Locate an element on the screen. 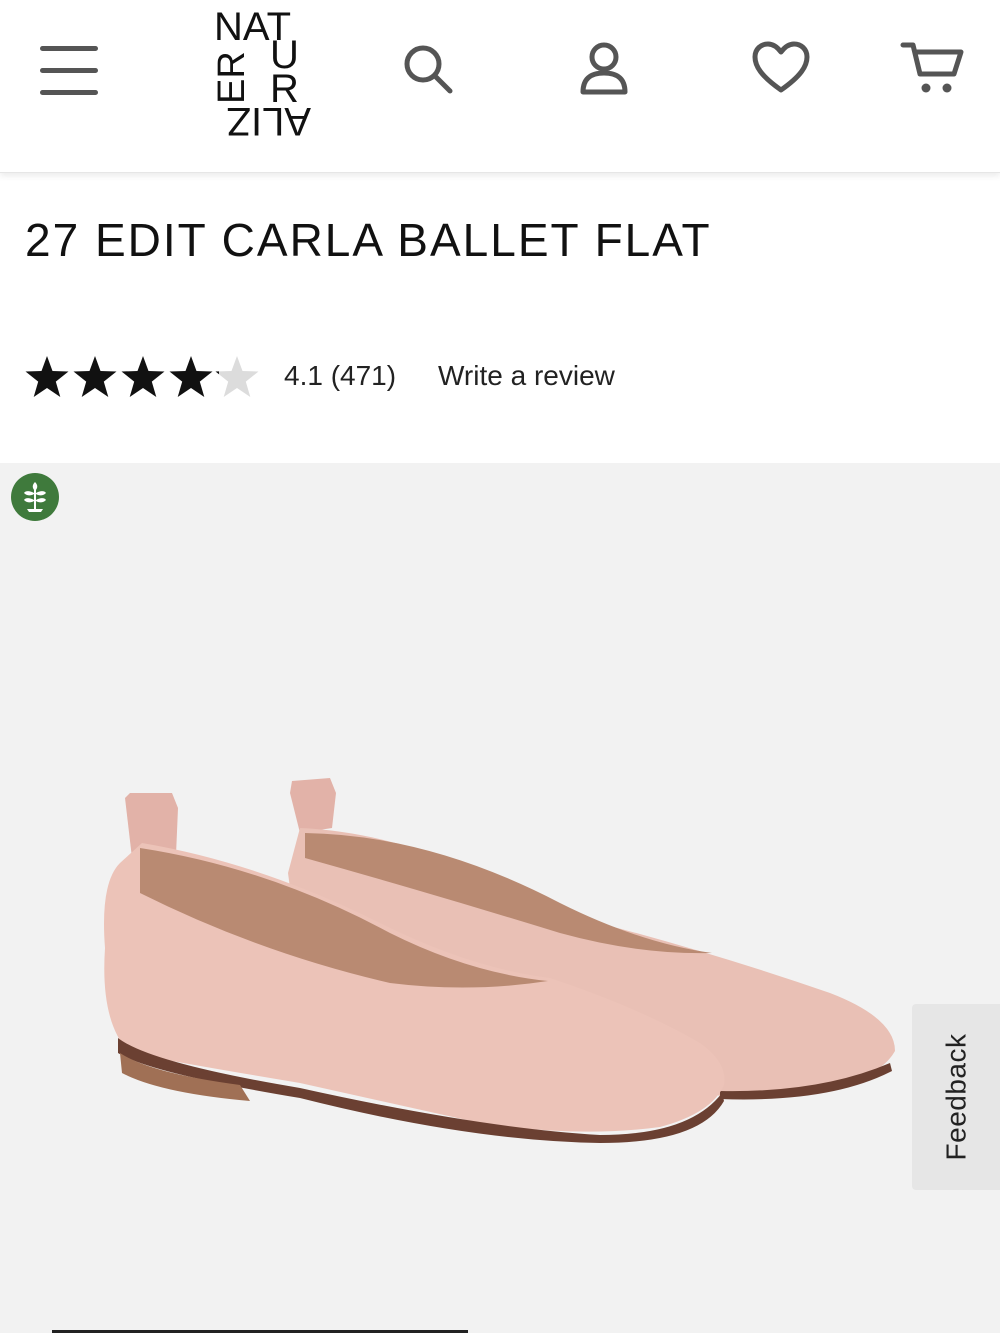 The image size is (1000, 1333). account-icon is located at coordinates (604, 69).